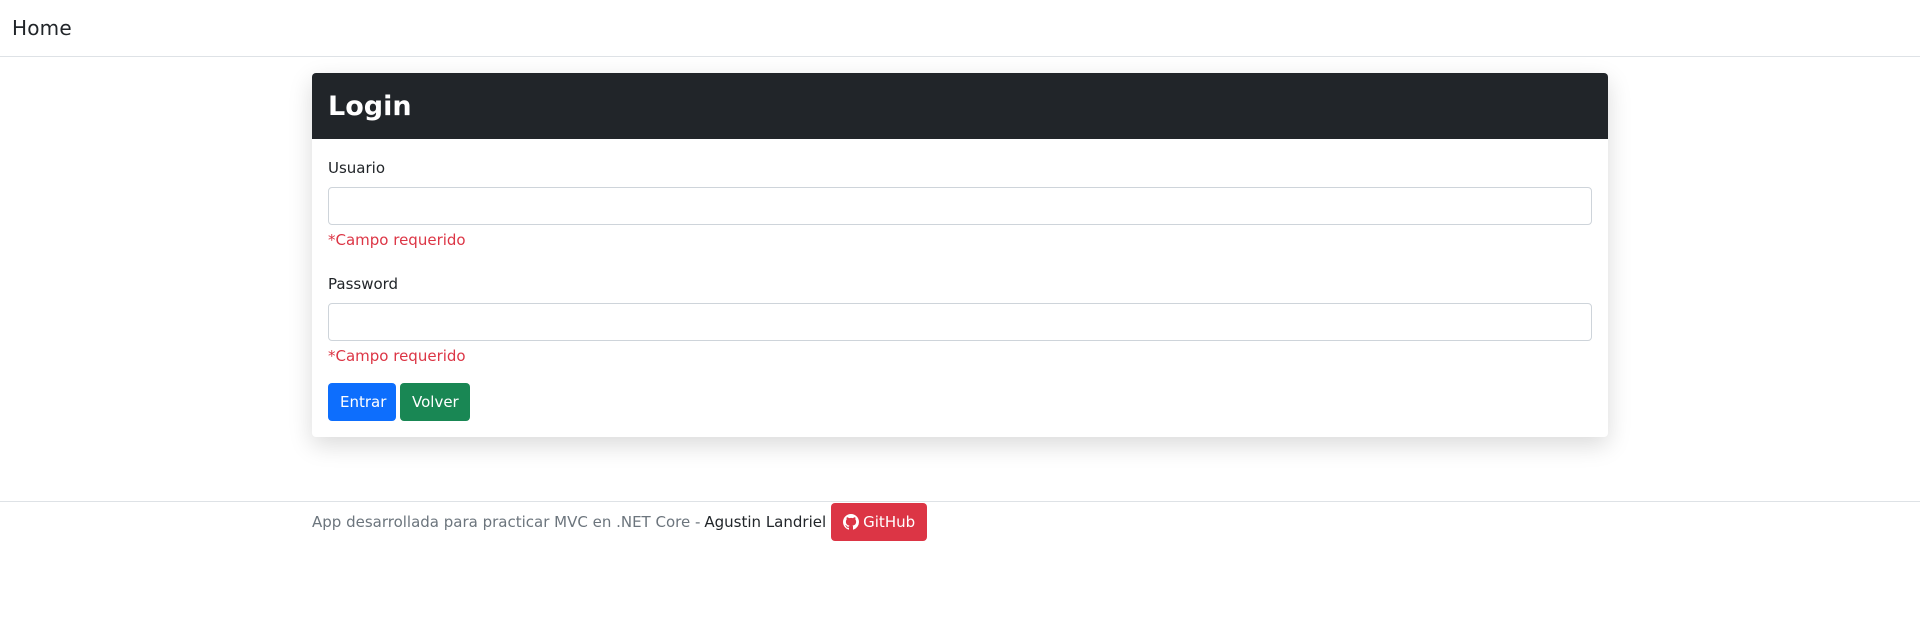  Describe the element at coordinates (851, 522) in the screenshot. I see `github-icon` at that location.